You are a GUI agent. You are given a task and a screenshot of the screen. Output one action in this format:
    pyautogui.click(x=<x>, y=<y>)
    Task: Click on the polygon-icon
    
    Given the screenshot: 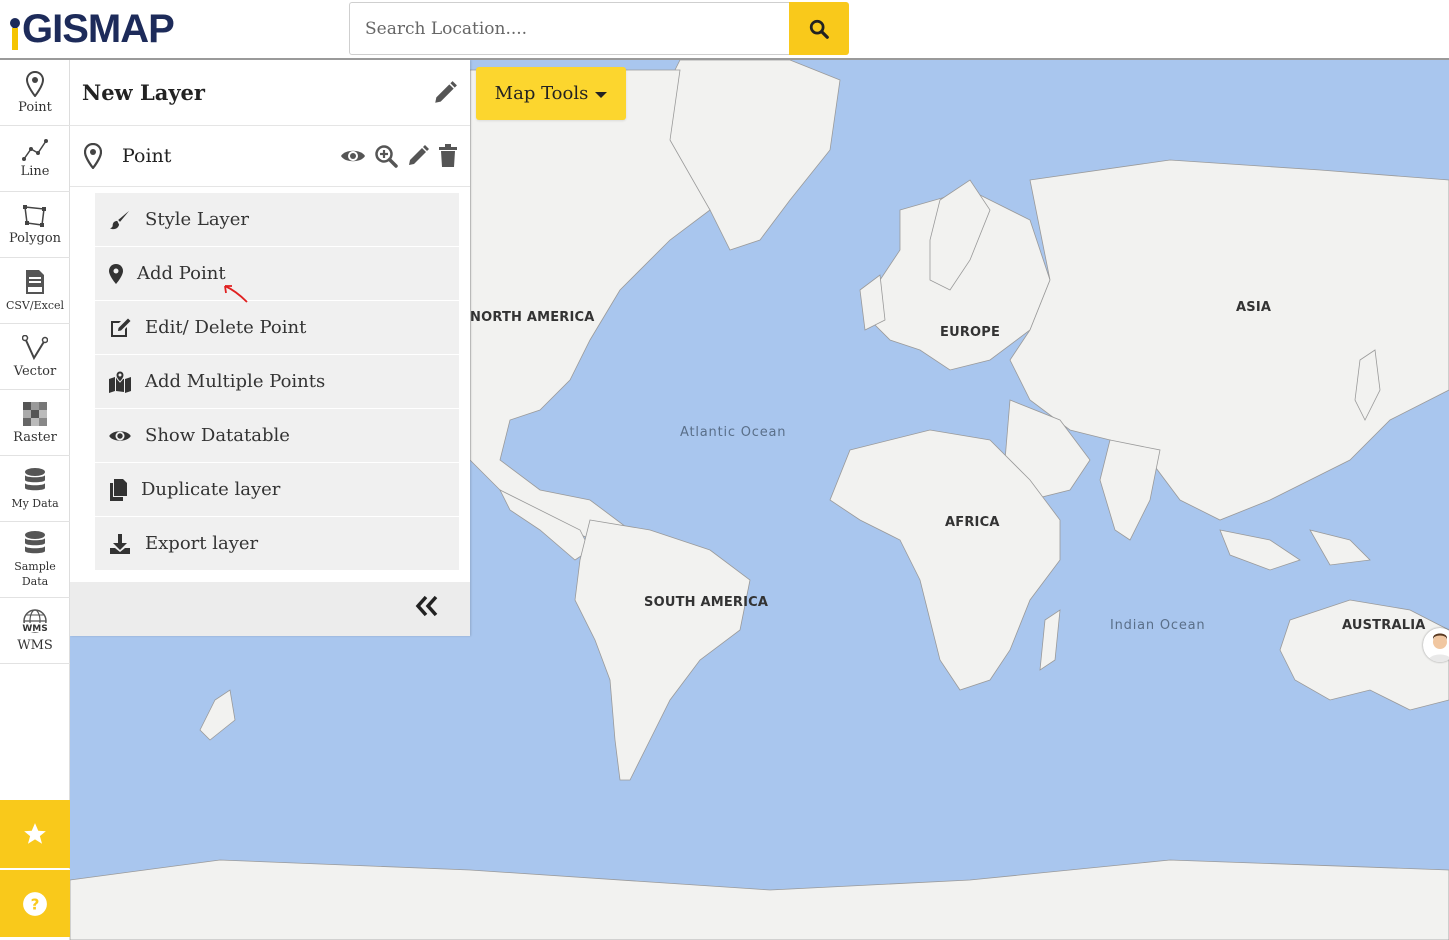 What is the action you would take?
    pyautogui.click(x=34, y=215)
    